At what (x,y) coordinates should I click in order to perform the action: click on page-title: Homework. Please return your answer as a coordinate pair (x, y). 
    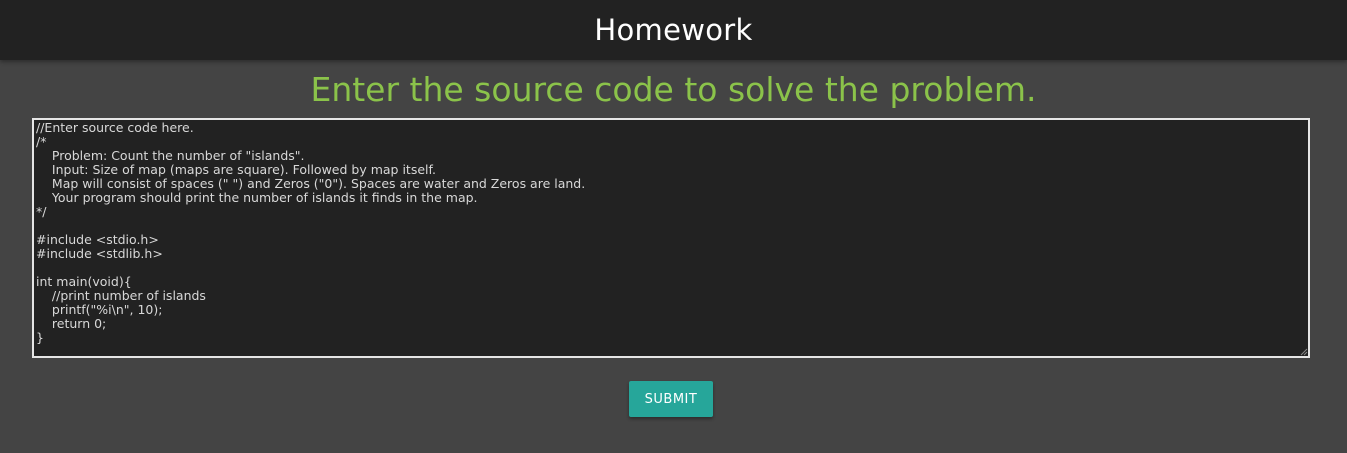
    Looking at the image, I should click on (673, 30).